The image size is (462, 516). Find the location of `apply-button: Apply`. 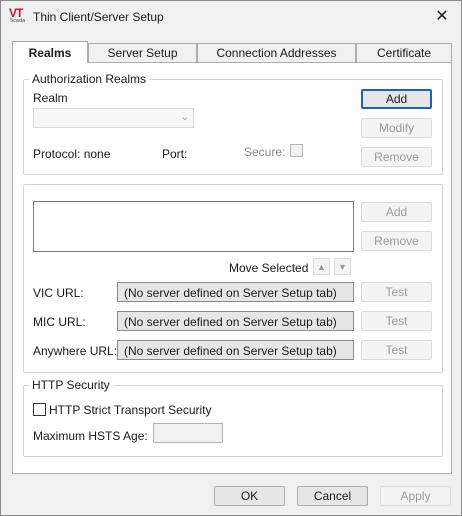

apply-button: Apply is located at coordinates (415, 496).